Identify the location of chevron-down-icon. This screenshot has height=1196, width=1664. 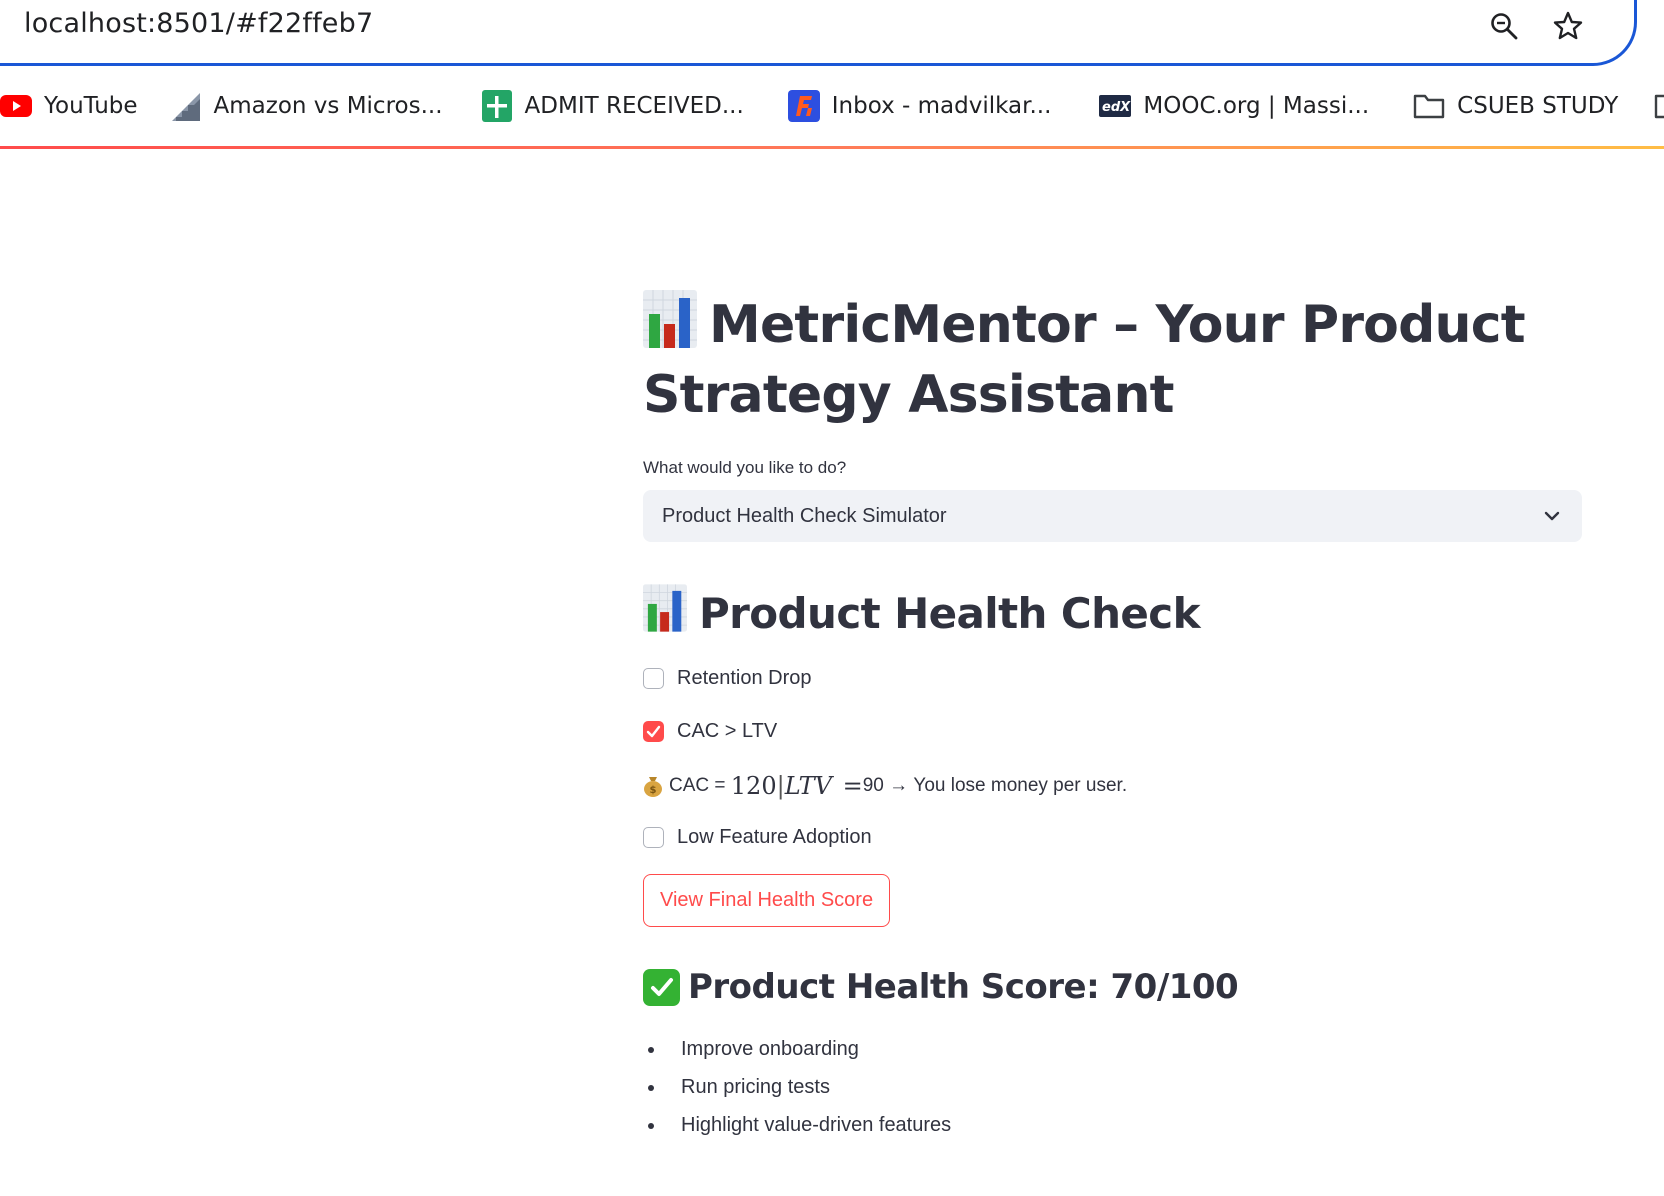
(1552, 516).